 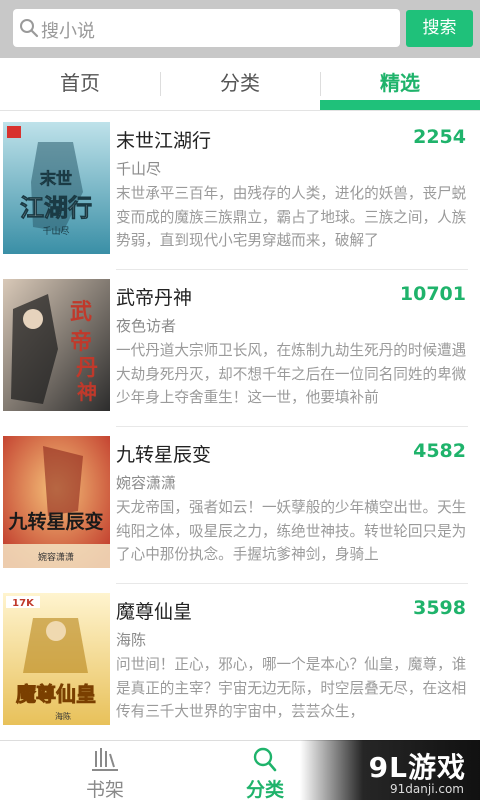 I want to click on book-author: 千山尽, so click(x=139, y=169).